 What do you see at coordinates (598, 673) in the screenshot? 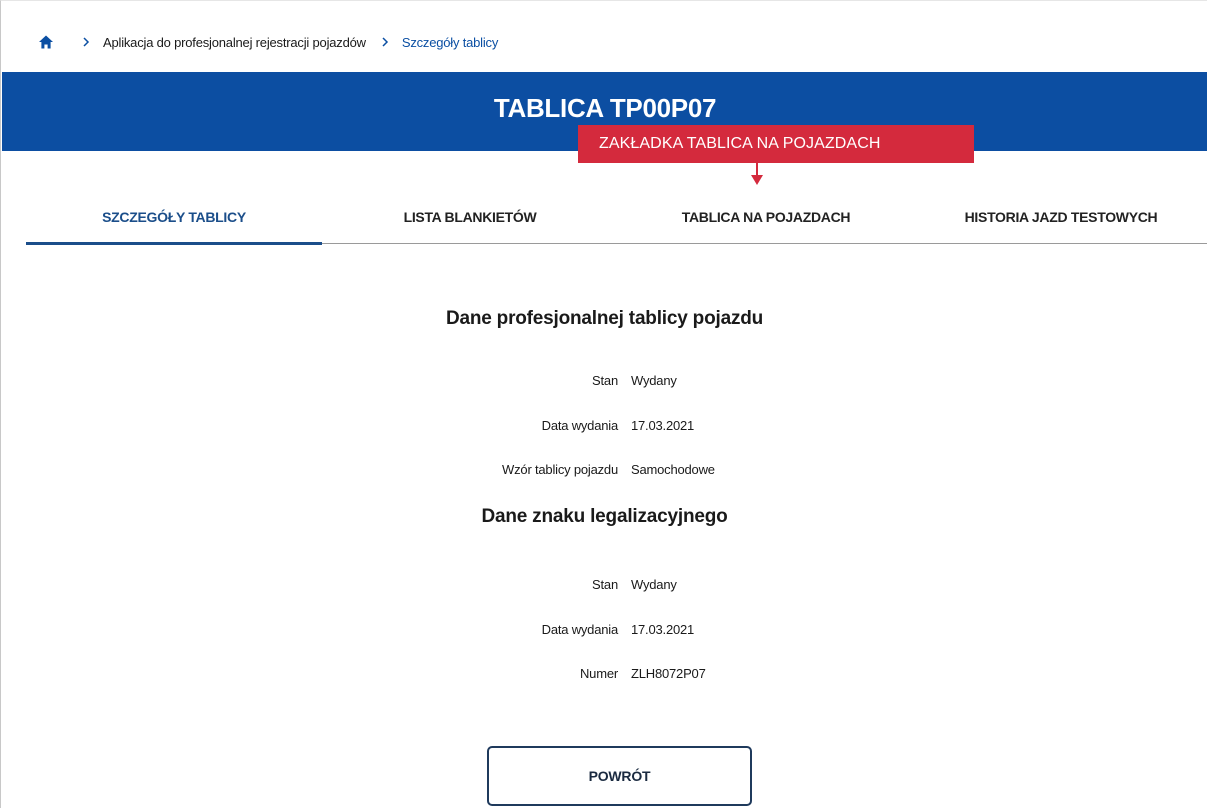
I see `field-label: Numer` at bounding box center [598, 673].